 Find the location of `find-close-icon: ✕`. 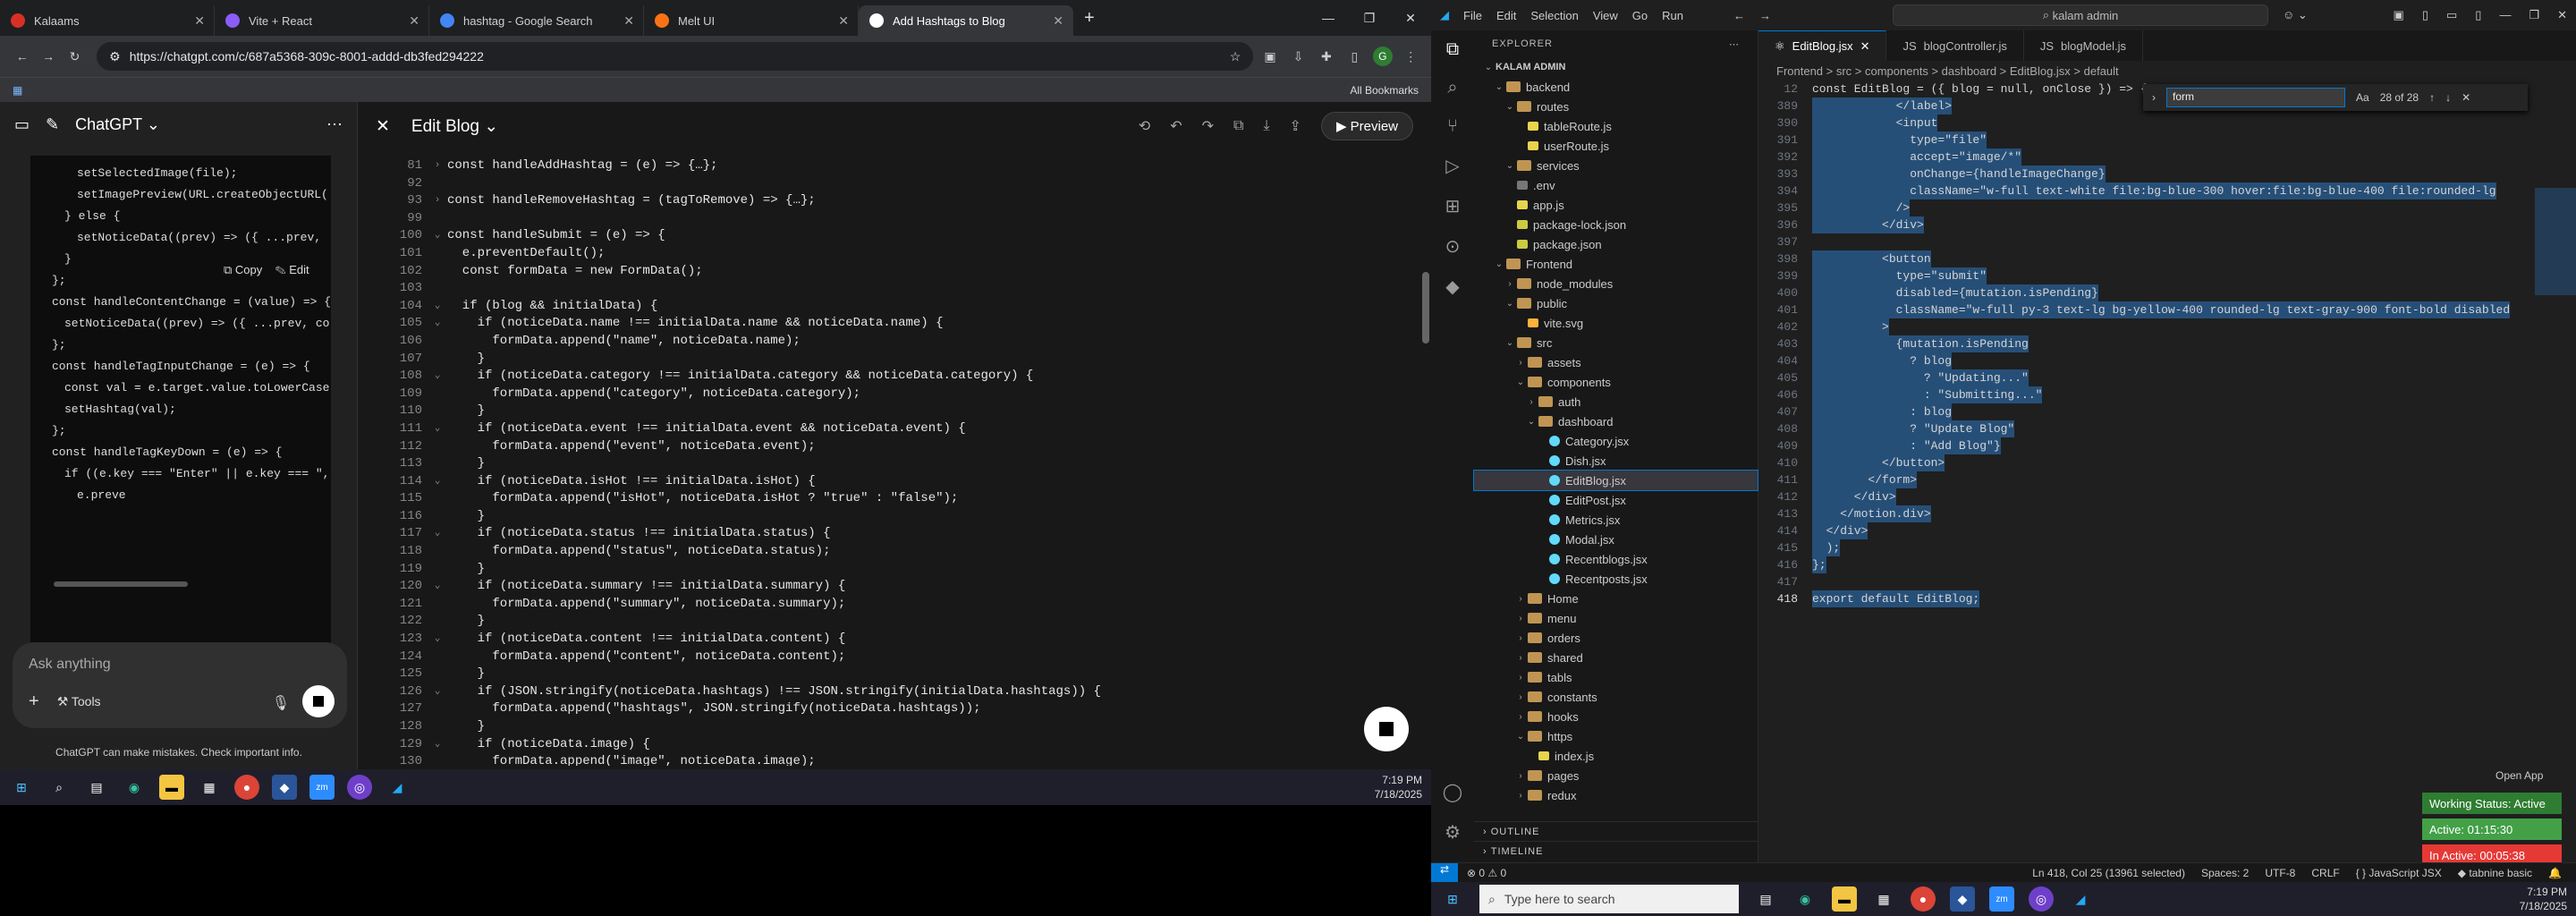

find-close-icon: ✕ is located at coordinates (2466, 97).